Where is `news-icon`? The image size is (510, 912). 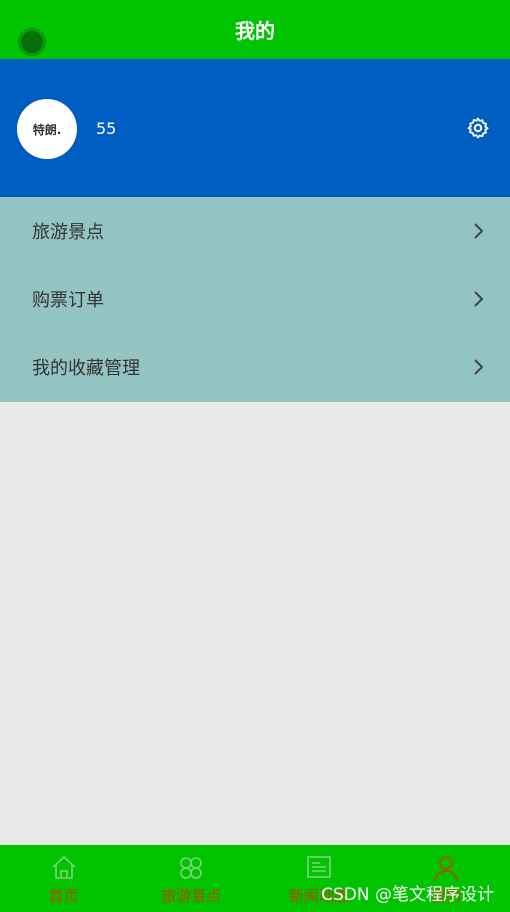 news-icon is located at coordinates (318, 867).